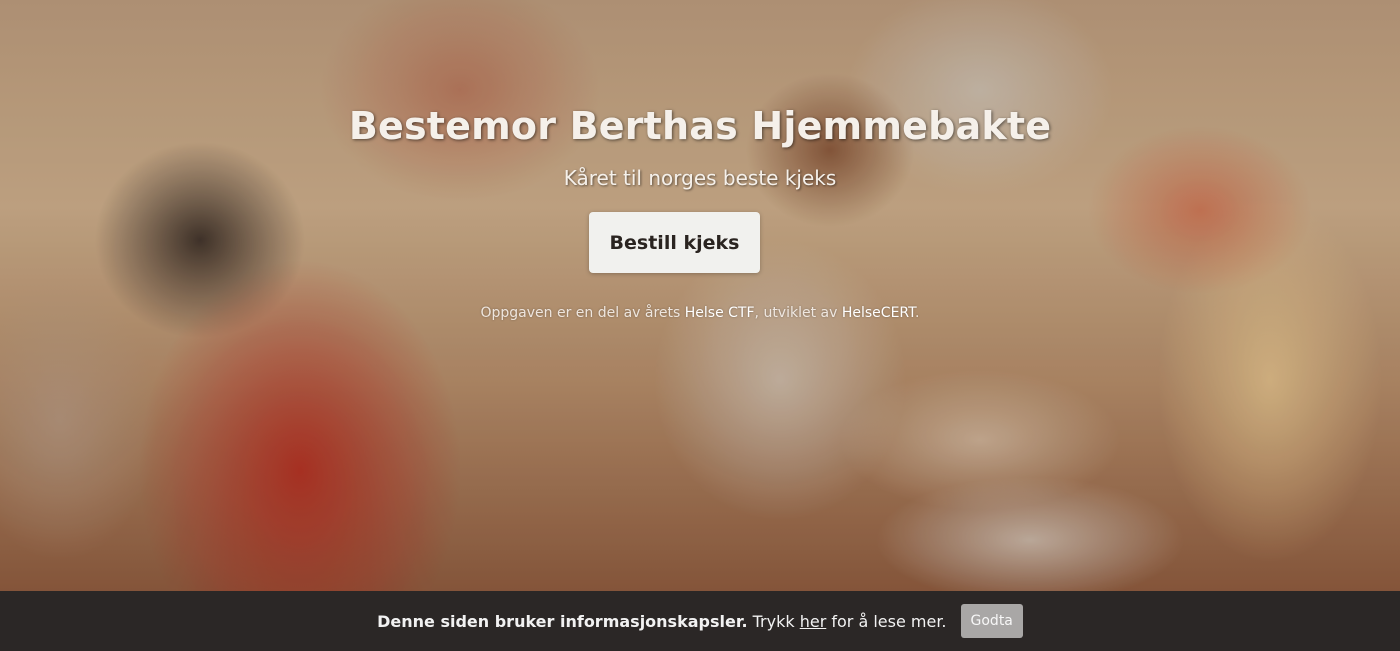  I want to click on cookie-info-link: her, so click(813, 621).